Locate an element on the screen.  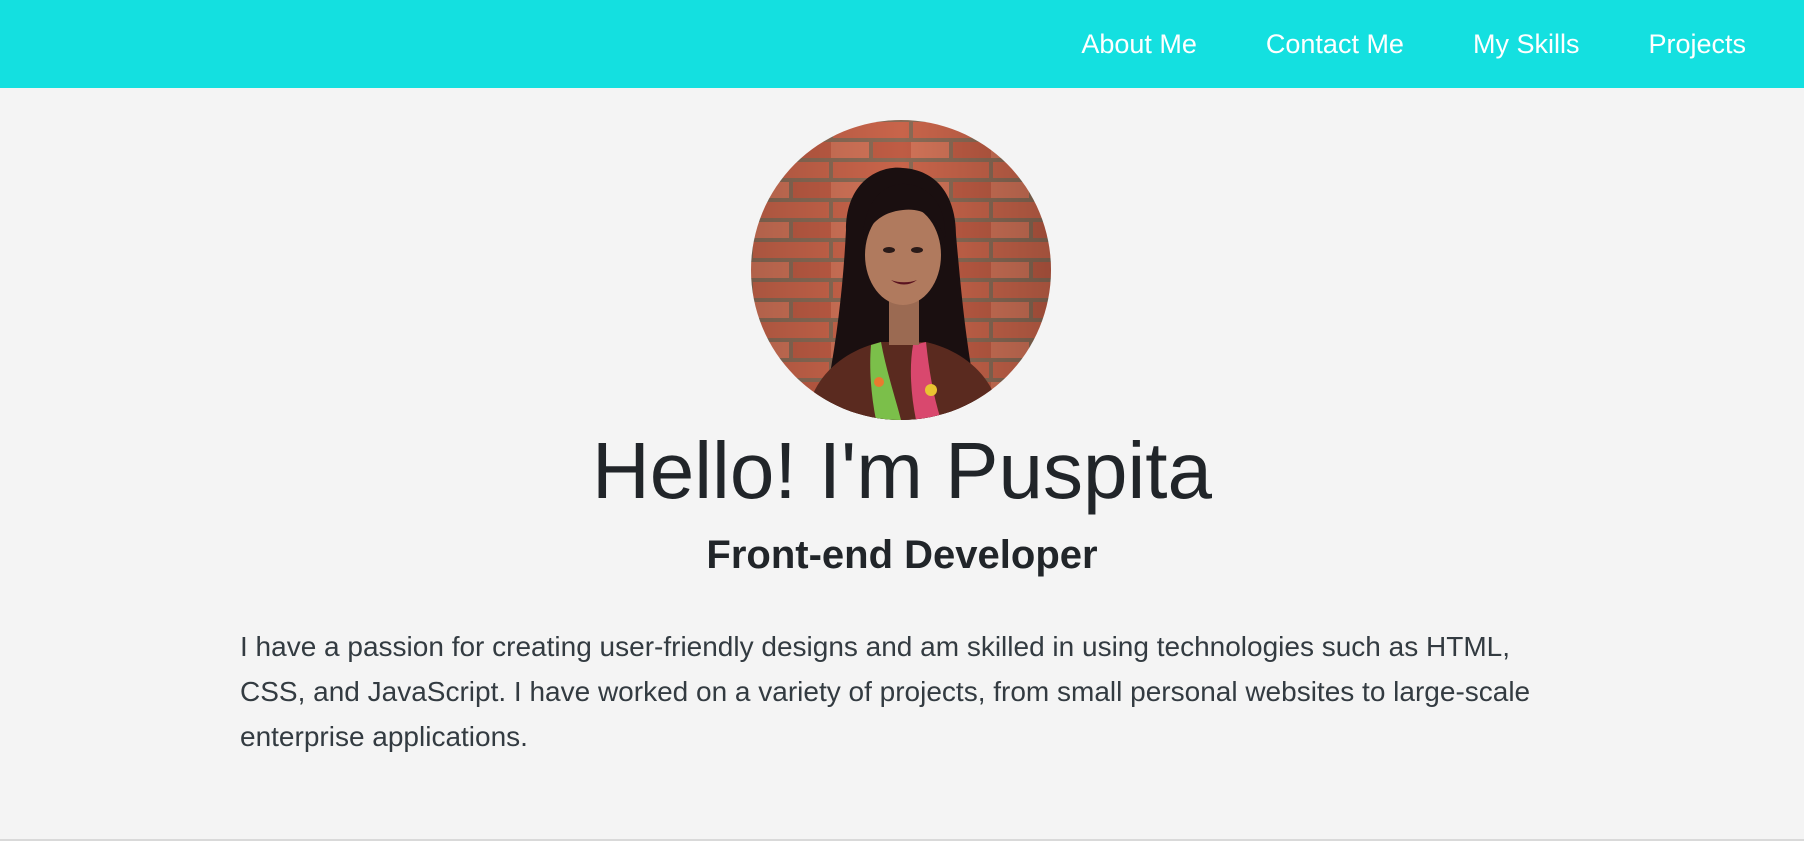
profile-photo is located at coordinates (901, 270).